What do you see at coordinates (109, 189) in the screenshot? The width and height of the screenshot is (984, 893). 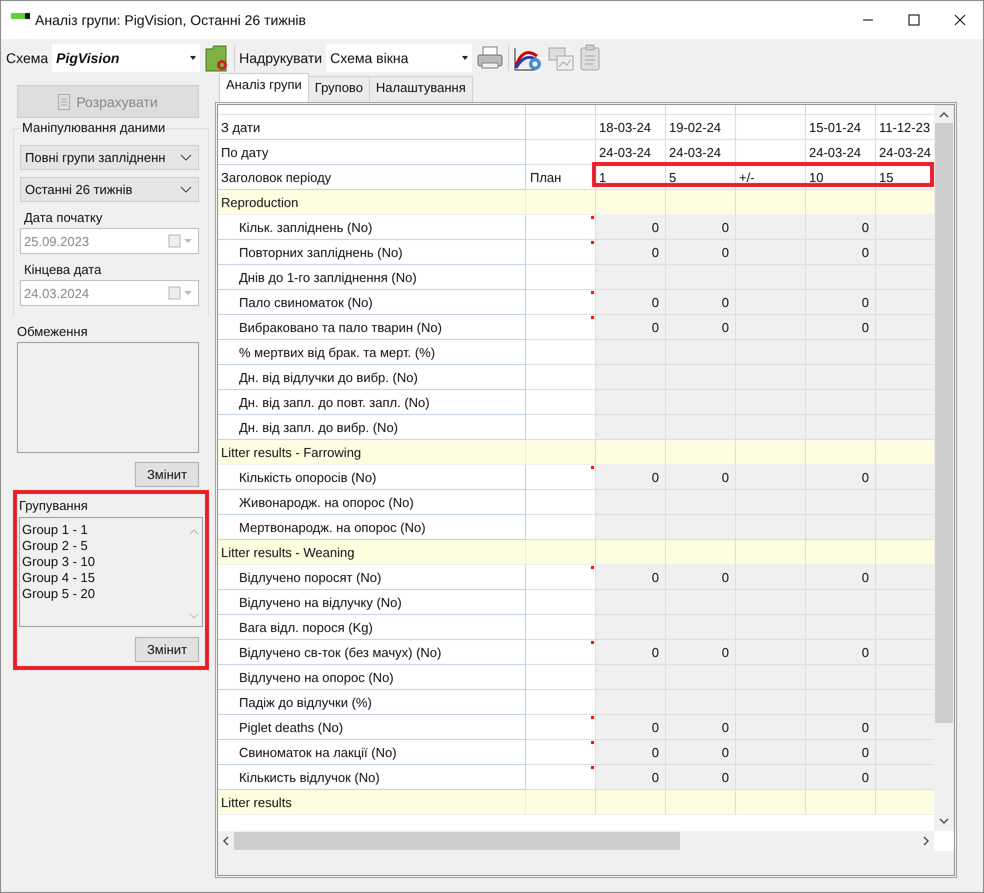 I see `dropdown: Останні 26 тижнів` at bounding box center [109, 189].